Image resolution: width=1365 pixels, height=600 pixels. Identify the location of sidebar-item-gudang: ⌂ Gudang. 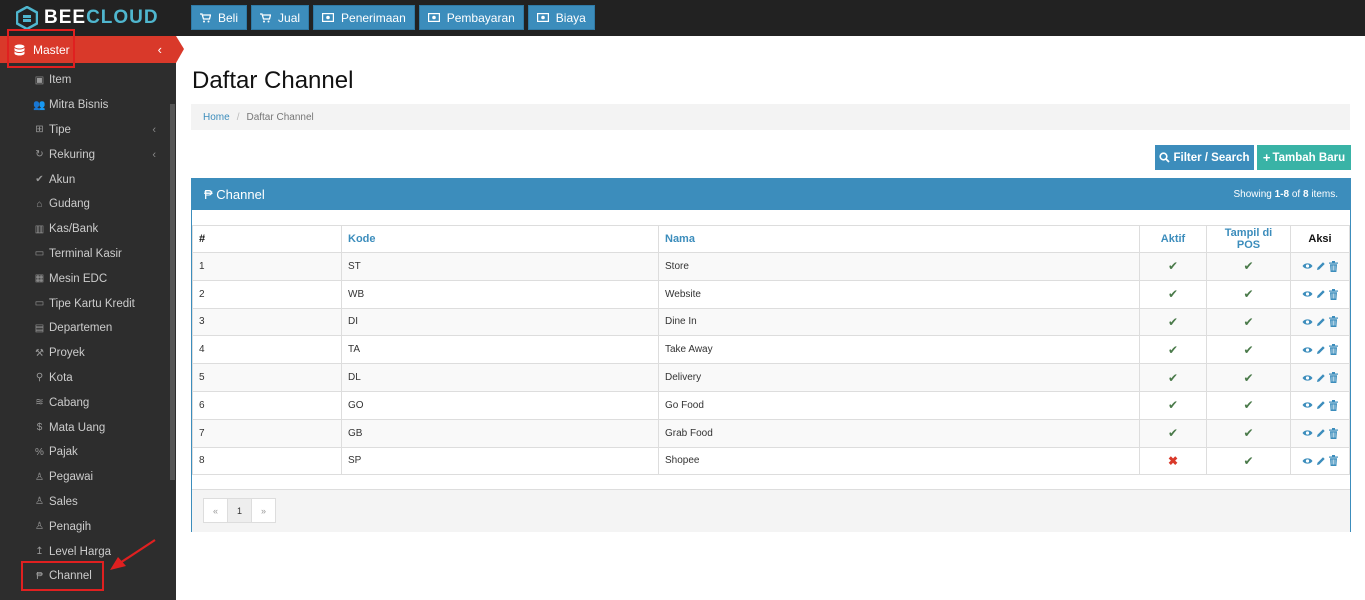
(85, 204).